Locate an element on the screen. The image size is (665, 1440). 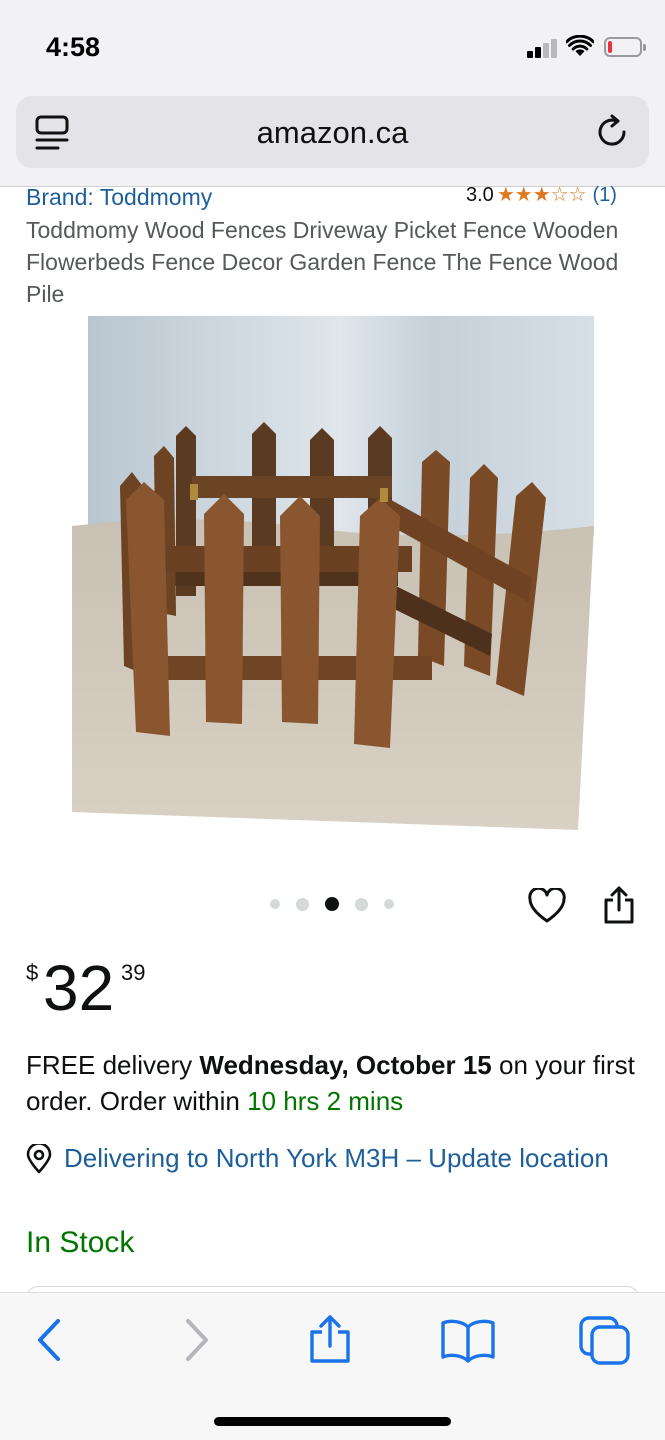
rating-summary: 3.0 ★ ★ ★ ☆ ☆ (1) is located at coordinates (541, 195).